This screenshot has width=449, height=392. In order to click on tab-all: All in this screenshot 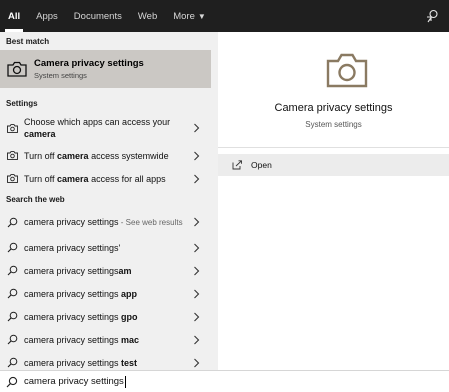, I will do `click(14, 16)`.